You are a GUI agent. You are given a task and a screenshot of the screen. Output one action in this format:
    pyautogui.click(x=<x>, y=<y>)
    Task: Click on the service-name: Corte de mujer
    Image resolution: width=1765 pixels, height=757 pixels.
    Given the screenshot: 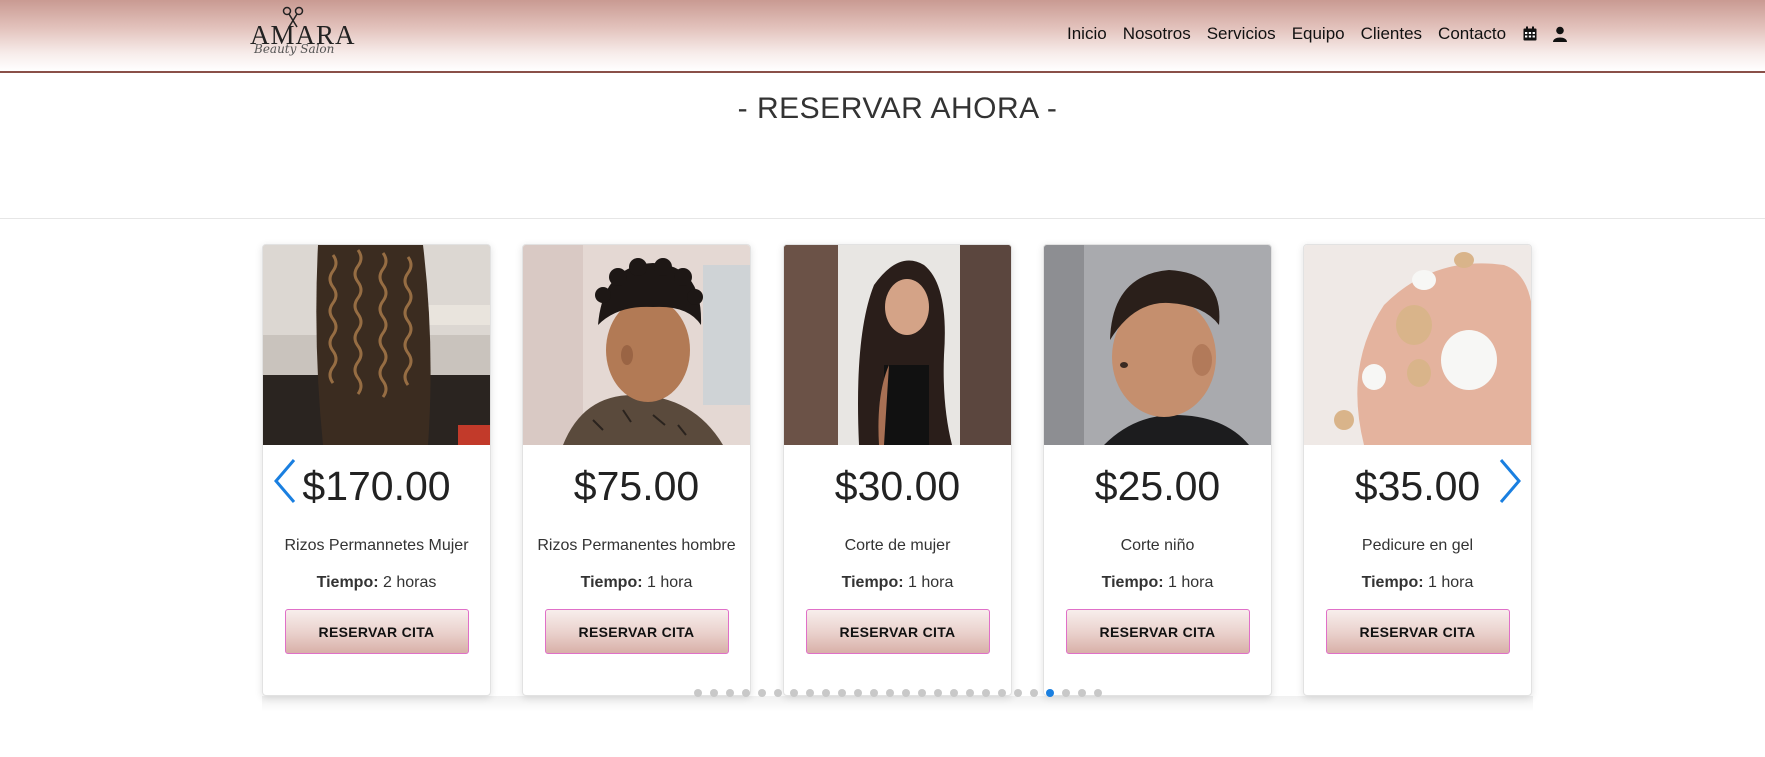 What is the action you would take?
    pyautogui.click(x=897, y=545)
    